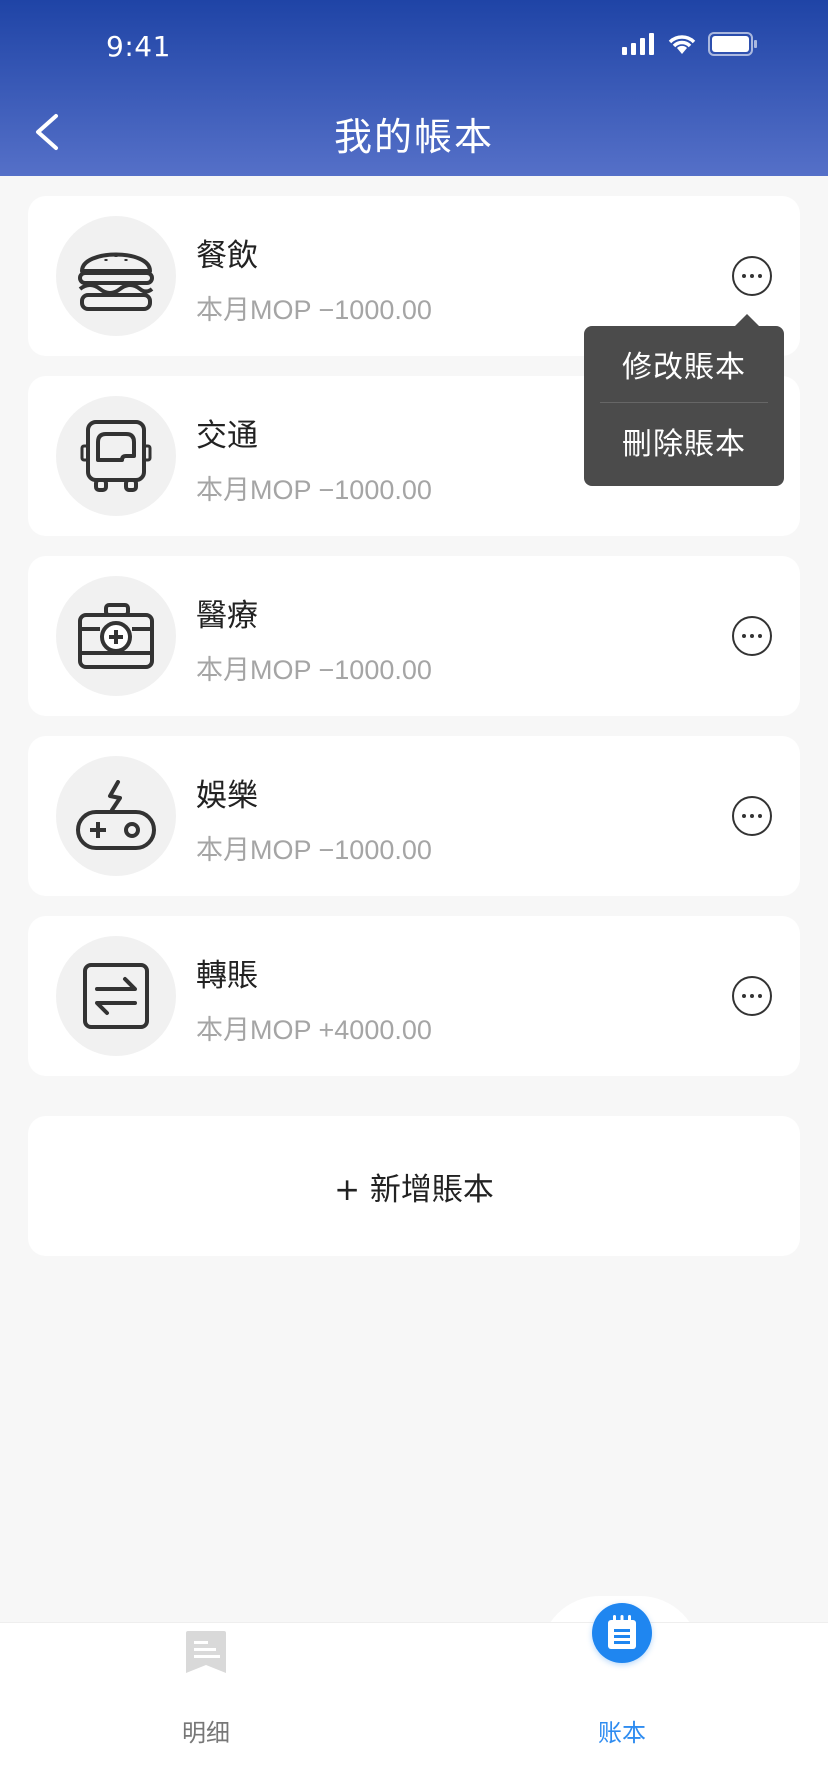  I want to click on book-name: 轉賬, so click(227, 976).